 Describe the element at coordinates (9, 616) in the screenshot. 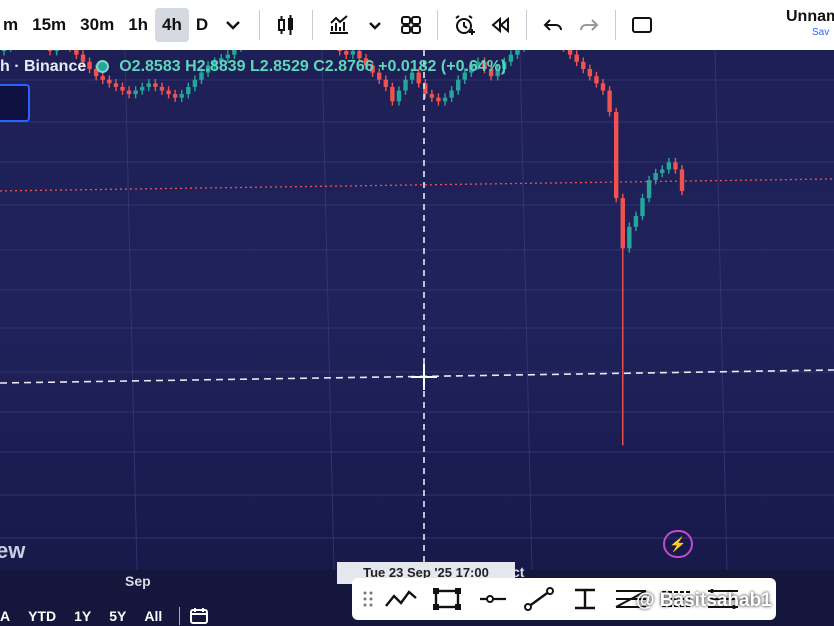

I see `range-all-short: A` at that location.